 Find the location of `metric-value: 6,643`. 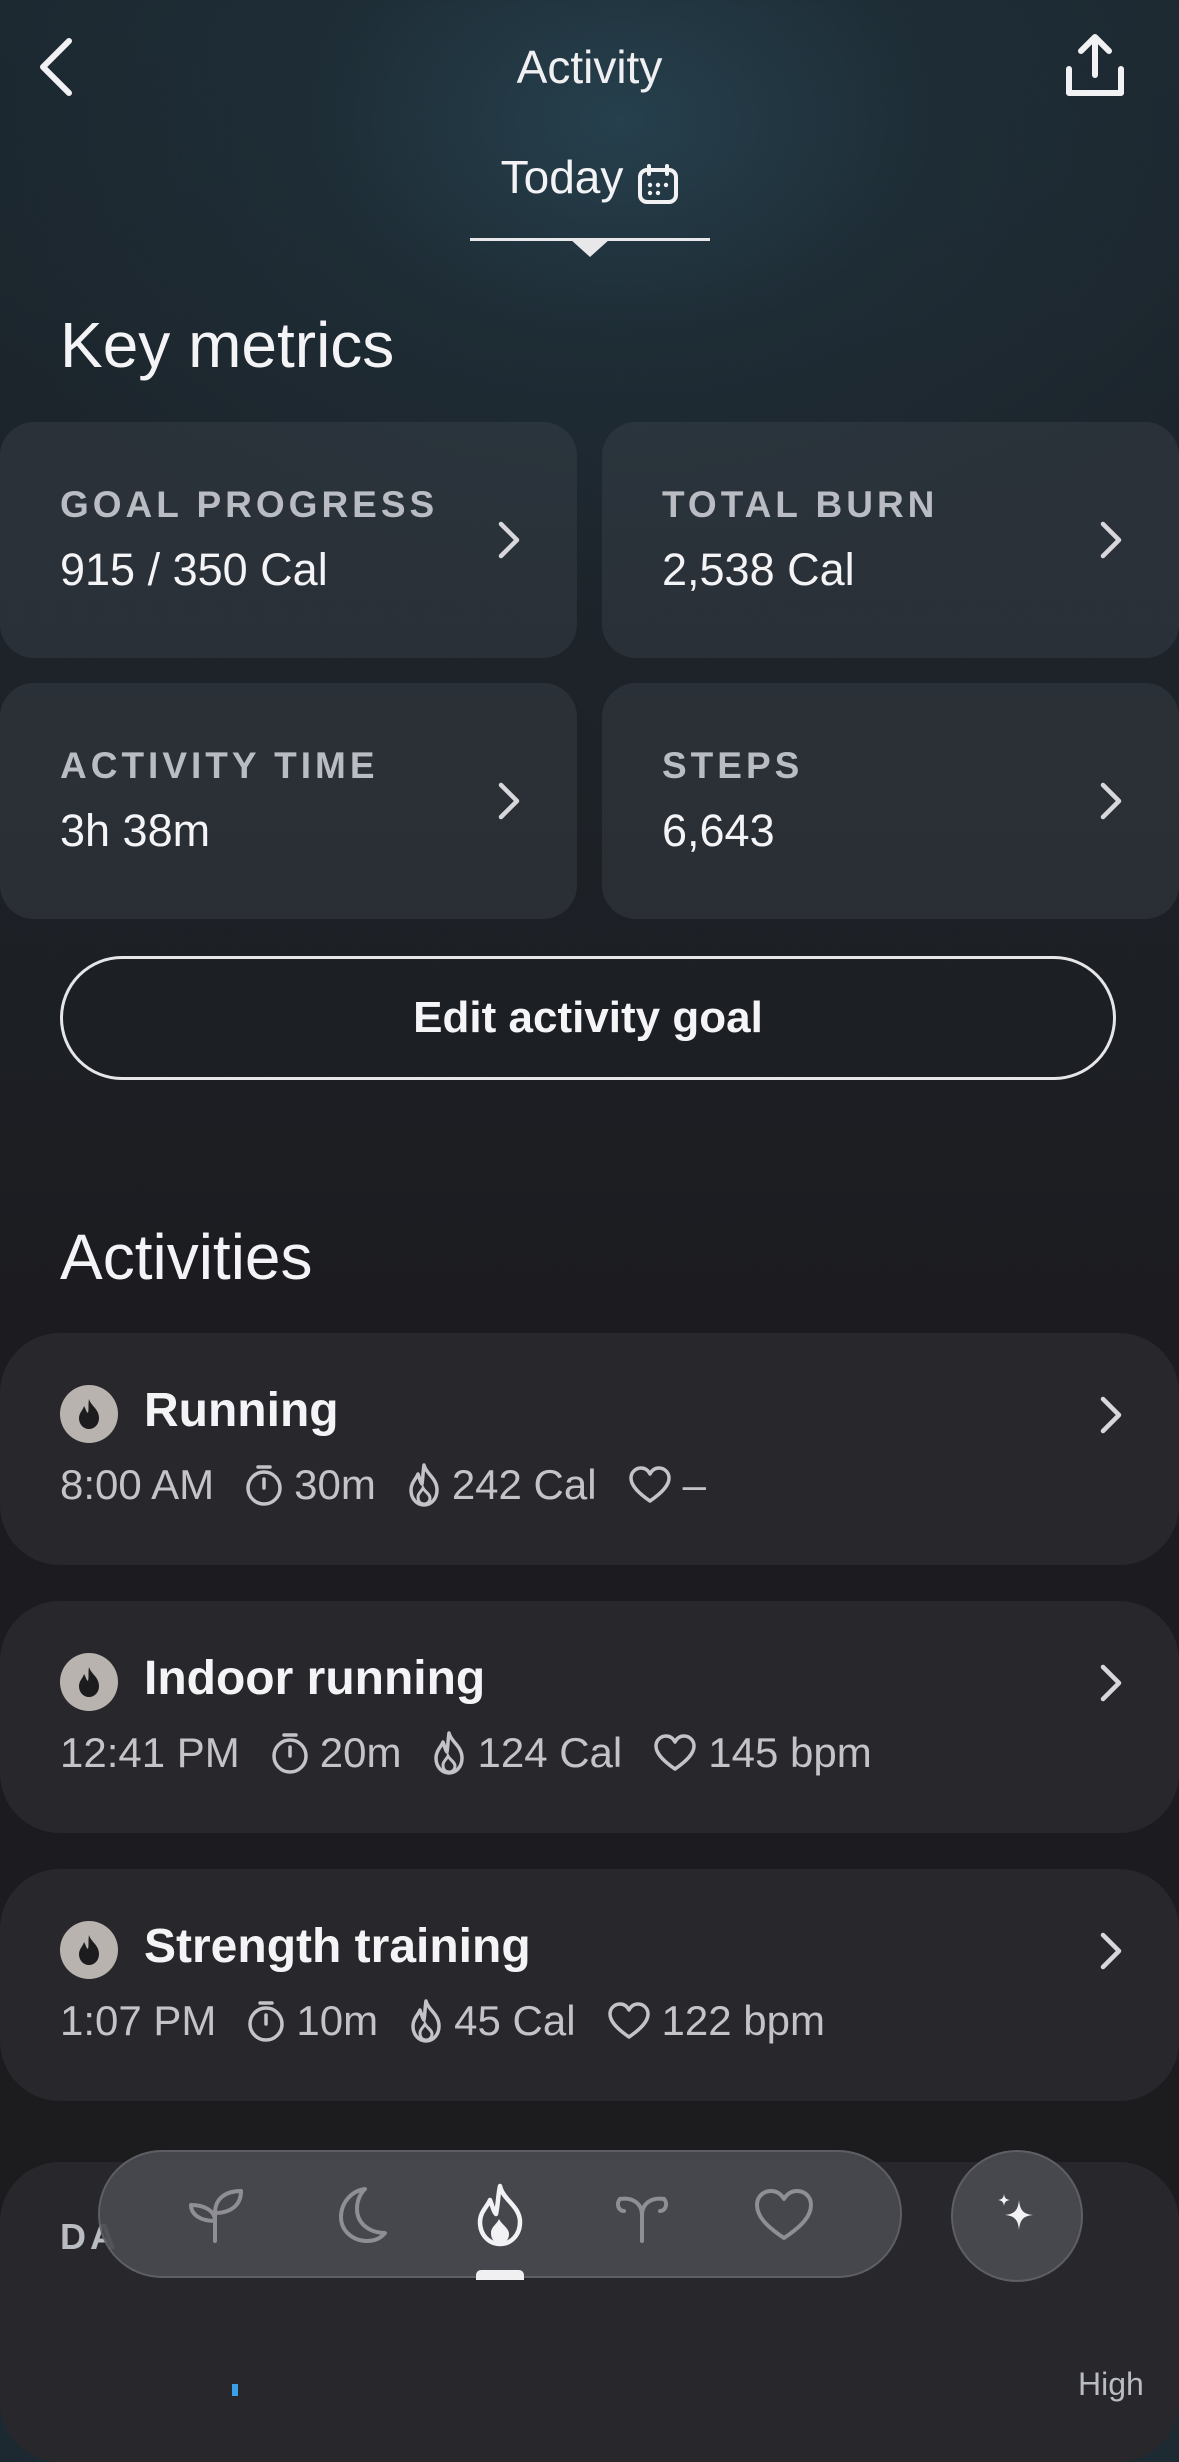

metric-value: 6,643 is located at coordinates (718, 830).